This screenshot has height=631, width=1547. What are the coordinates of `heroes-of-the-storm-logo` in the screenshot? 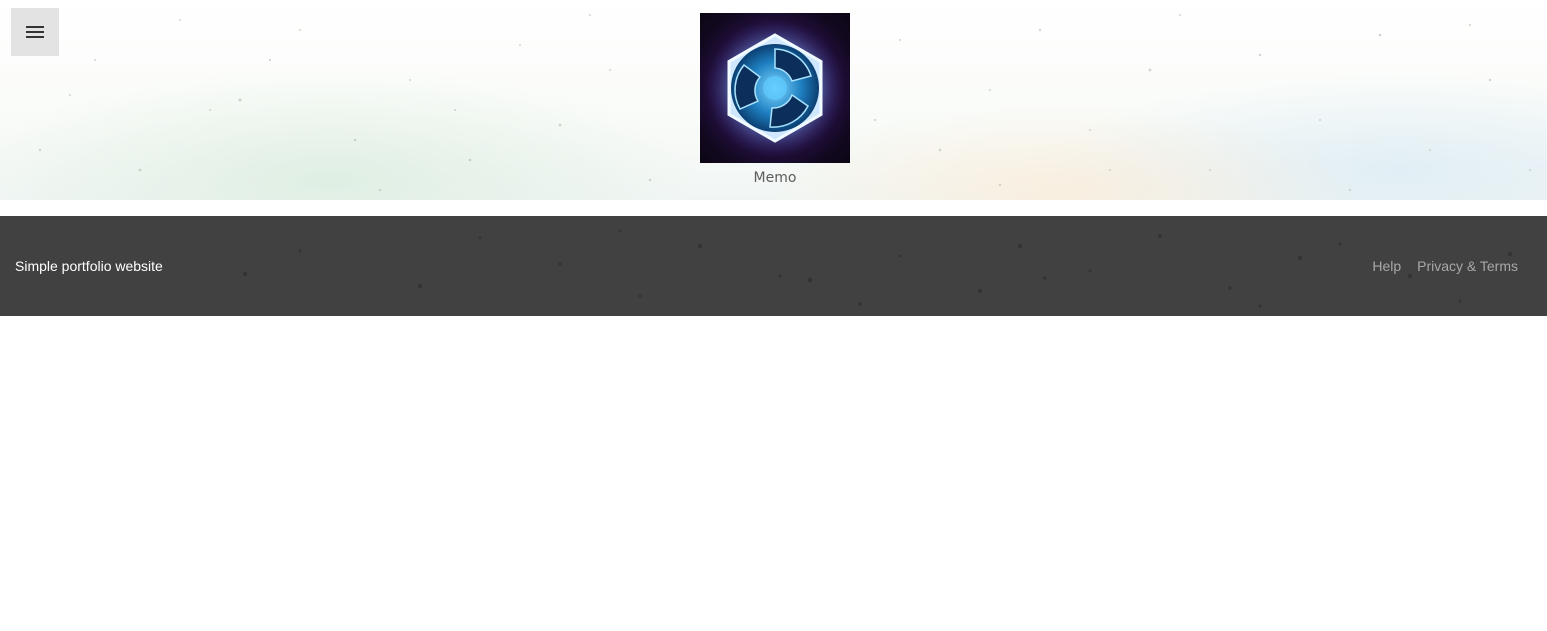 It's located at (775, 88).